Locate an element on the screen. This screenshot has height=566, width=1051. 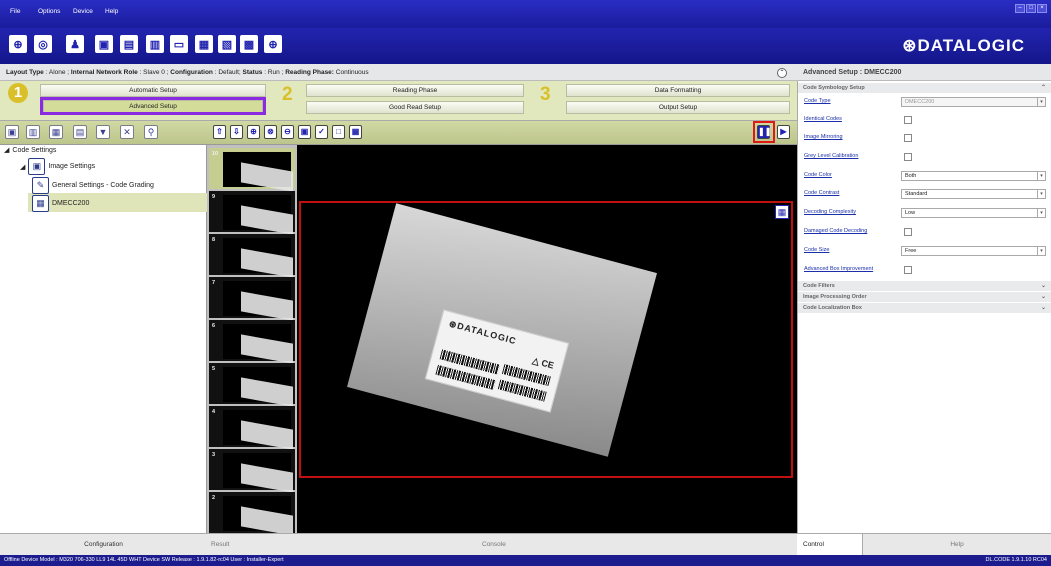
frame-icon: □ is located at coordinates (338, 132).